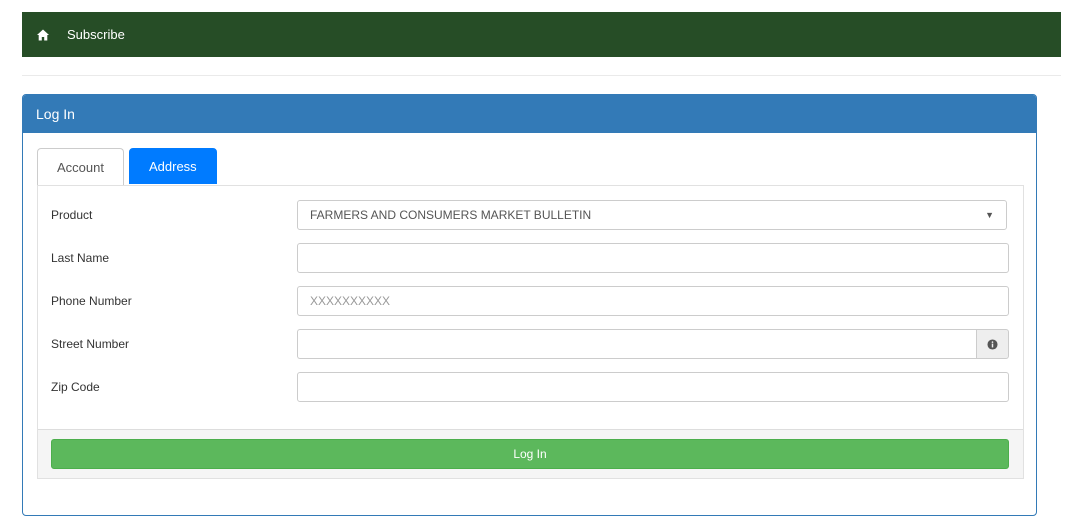 This screenshot has height=516, width=1070. I want to click on zip-input, so click(653, 387).